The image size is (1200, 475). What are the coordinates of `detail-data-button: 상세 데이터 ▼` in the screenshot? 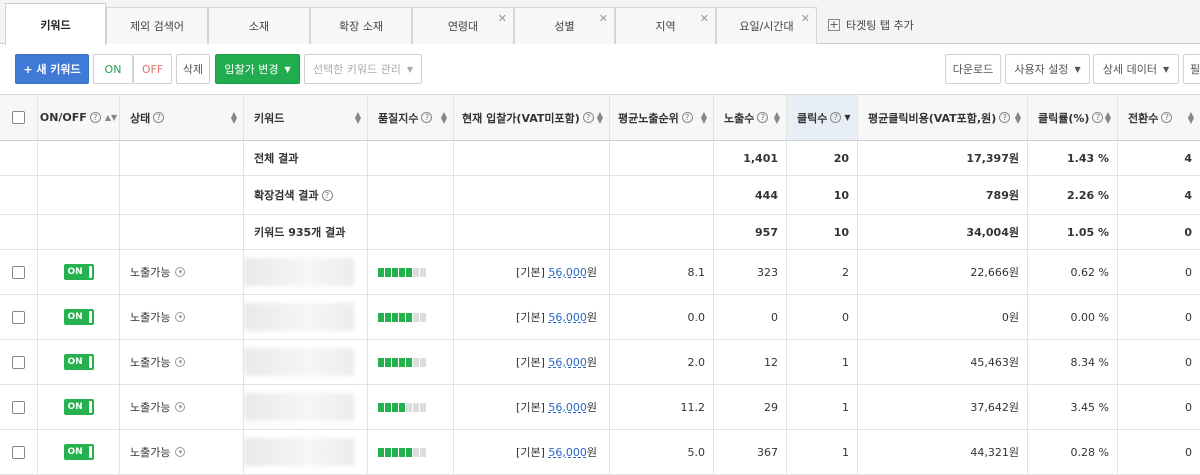 It's located at (1136, 69).